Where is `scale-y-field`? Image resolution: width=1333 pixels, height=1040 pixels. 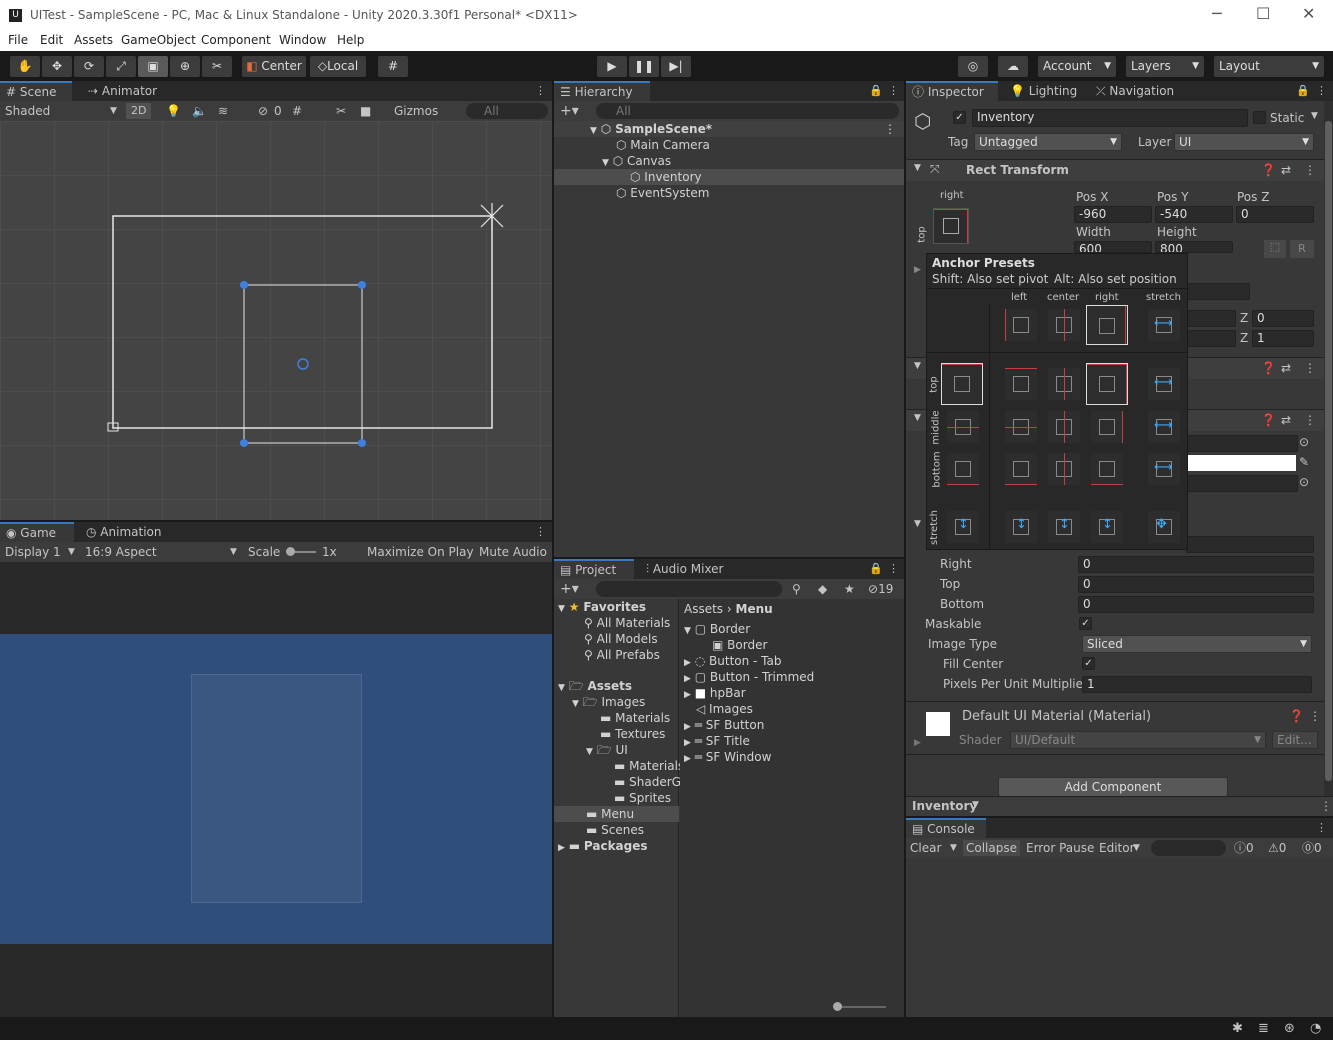
scale-y-field is located at coordinates (1211, 338).